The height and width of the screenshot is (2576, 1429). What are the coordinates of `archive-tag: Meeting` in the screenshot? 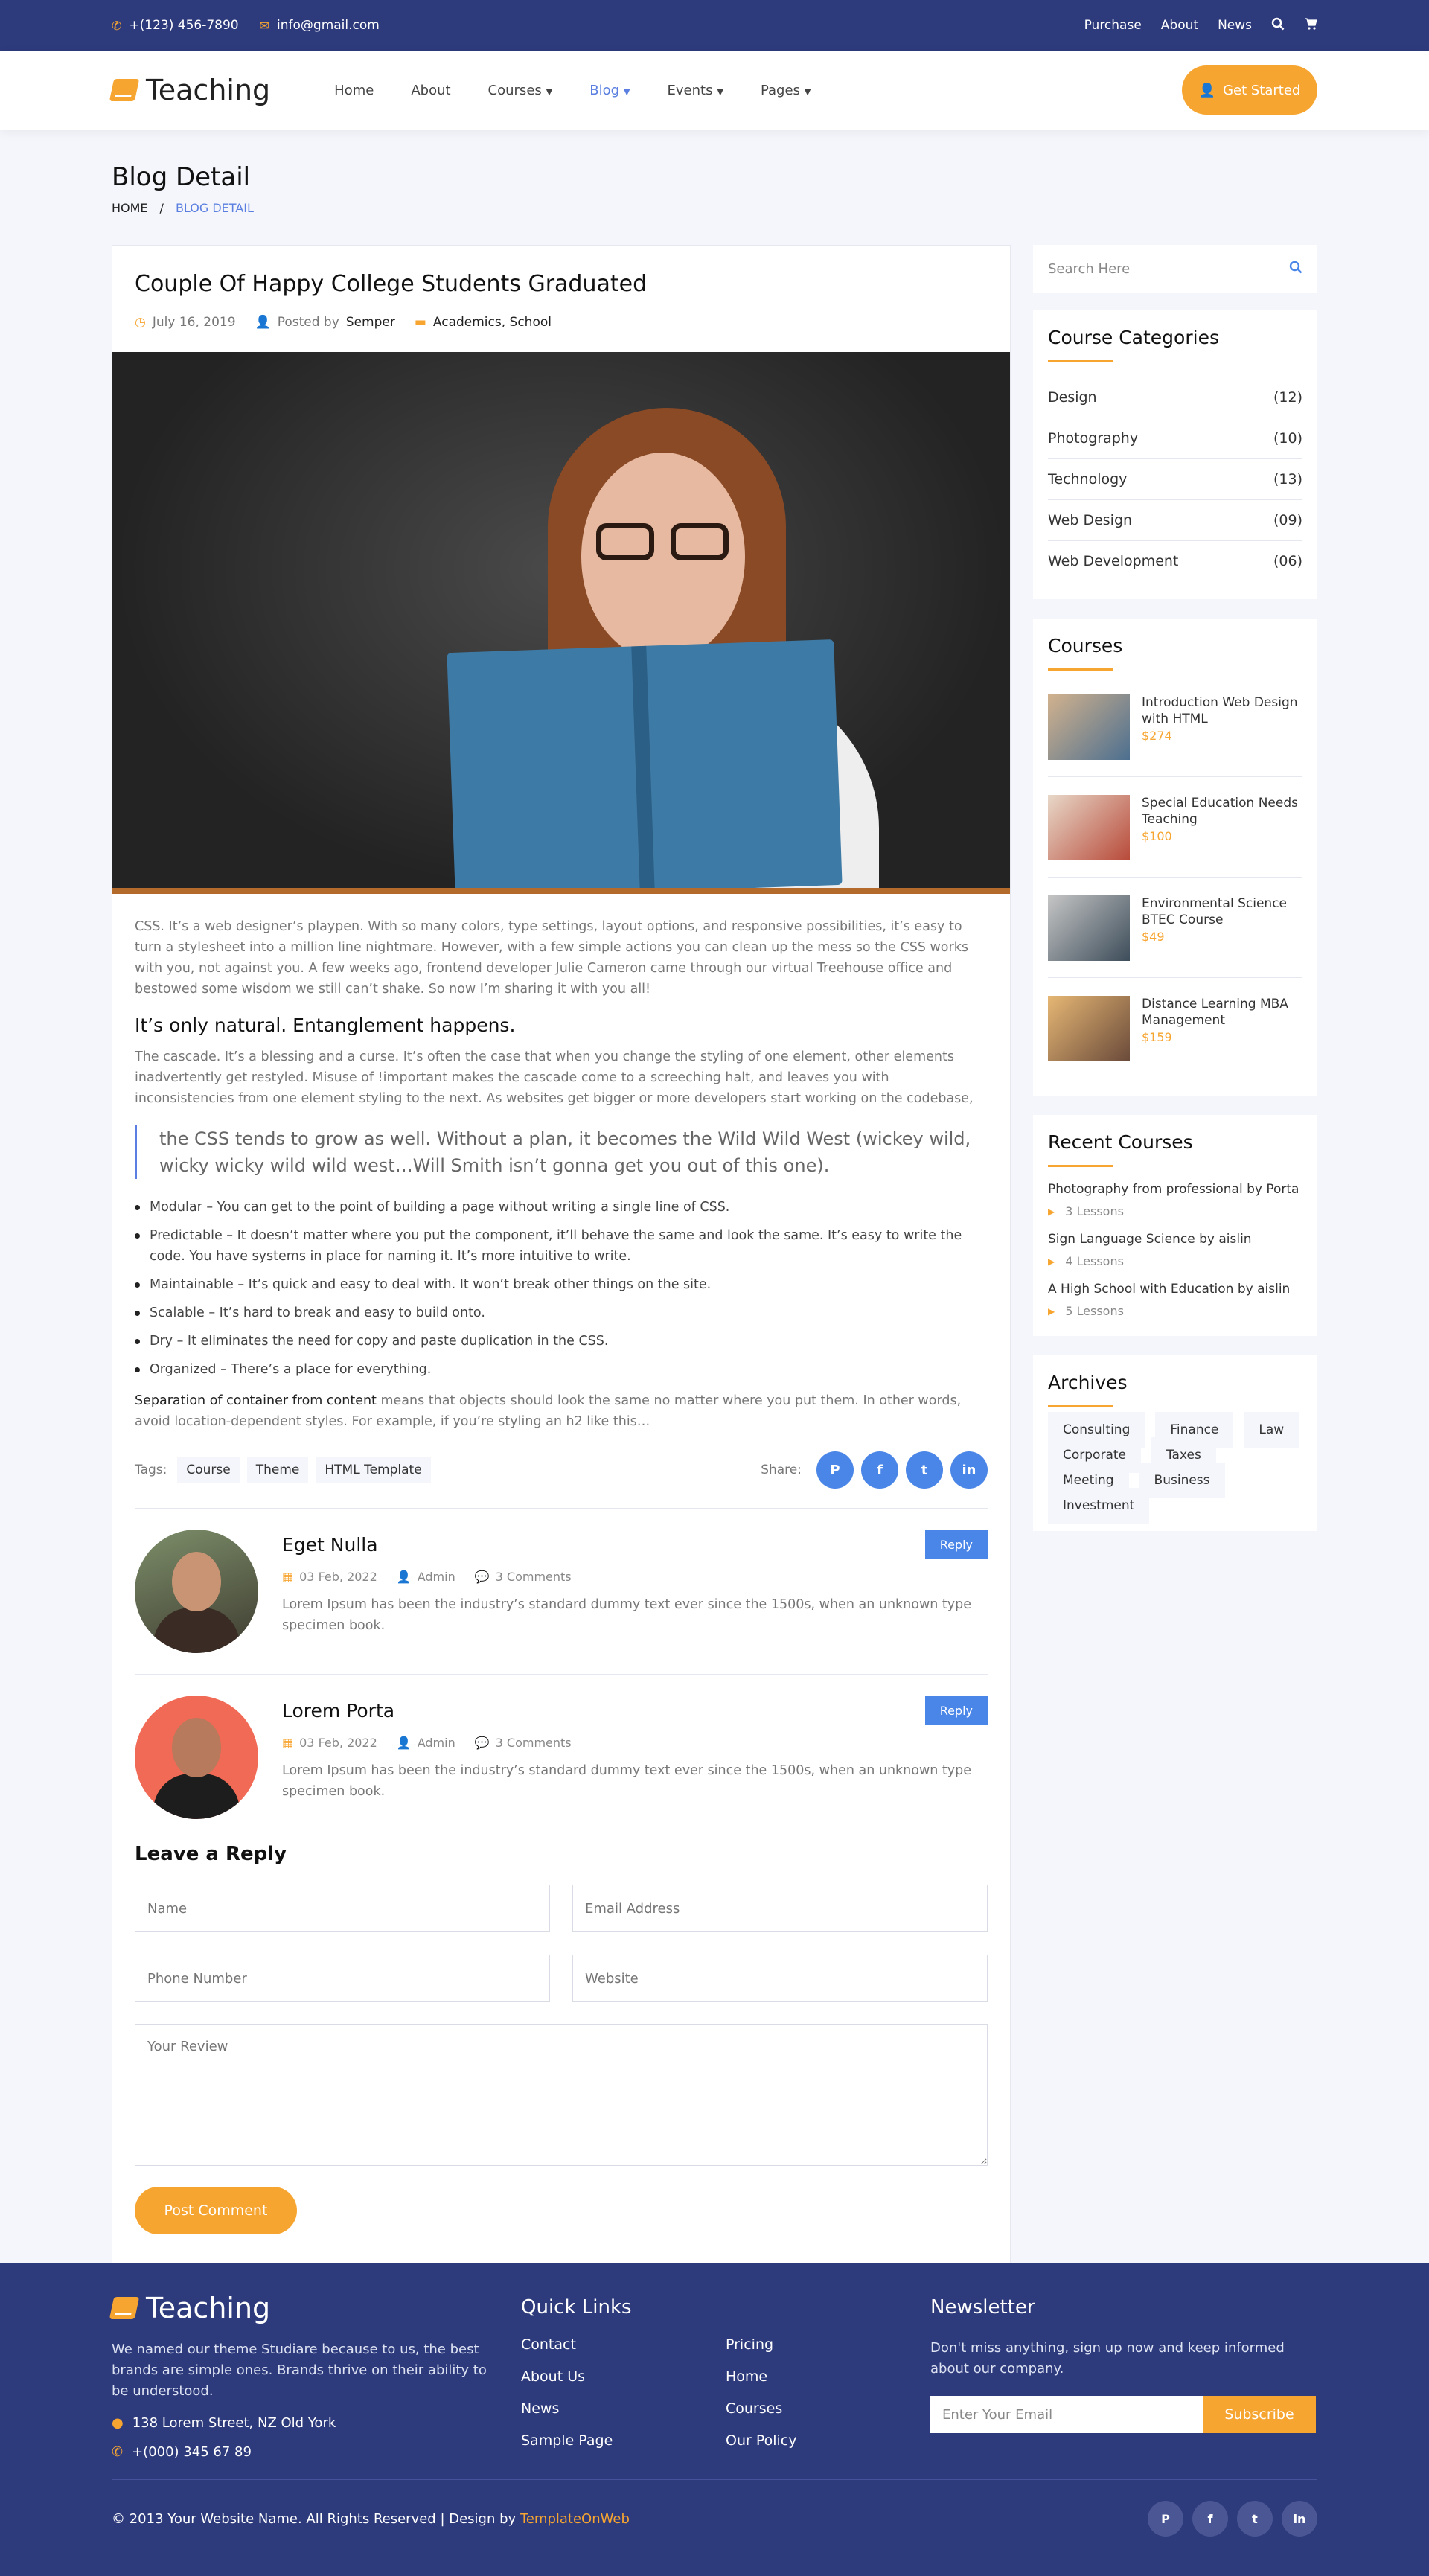 It's located at (1088, 1481).